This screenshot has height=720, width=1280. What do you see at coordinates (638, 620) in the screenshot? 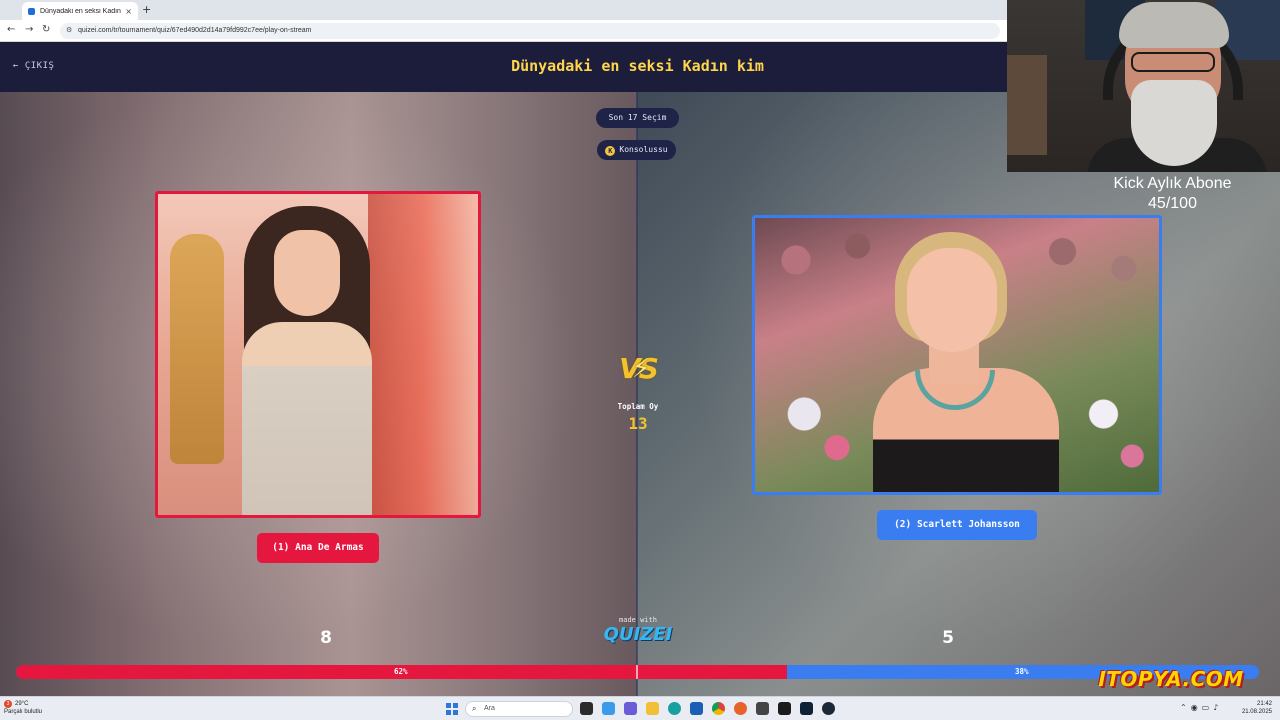
I see `made-with-label: made with` at bounding box center [638, 620].